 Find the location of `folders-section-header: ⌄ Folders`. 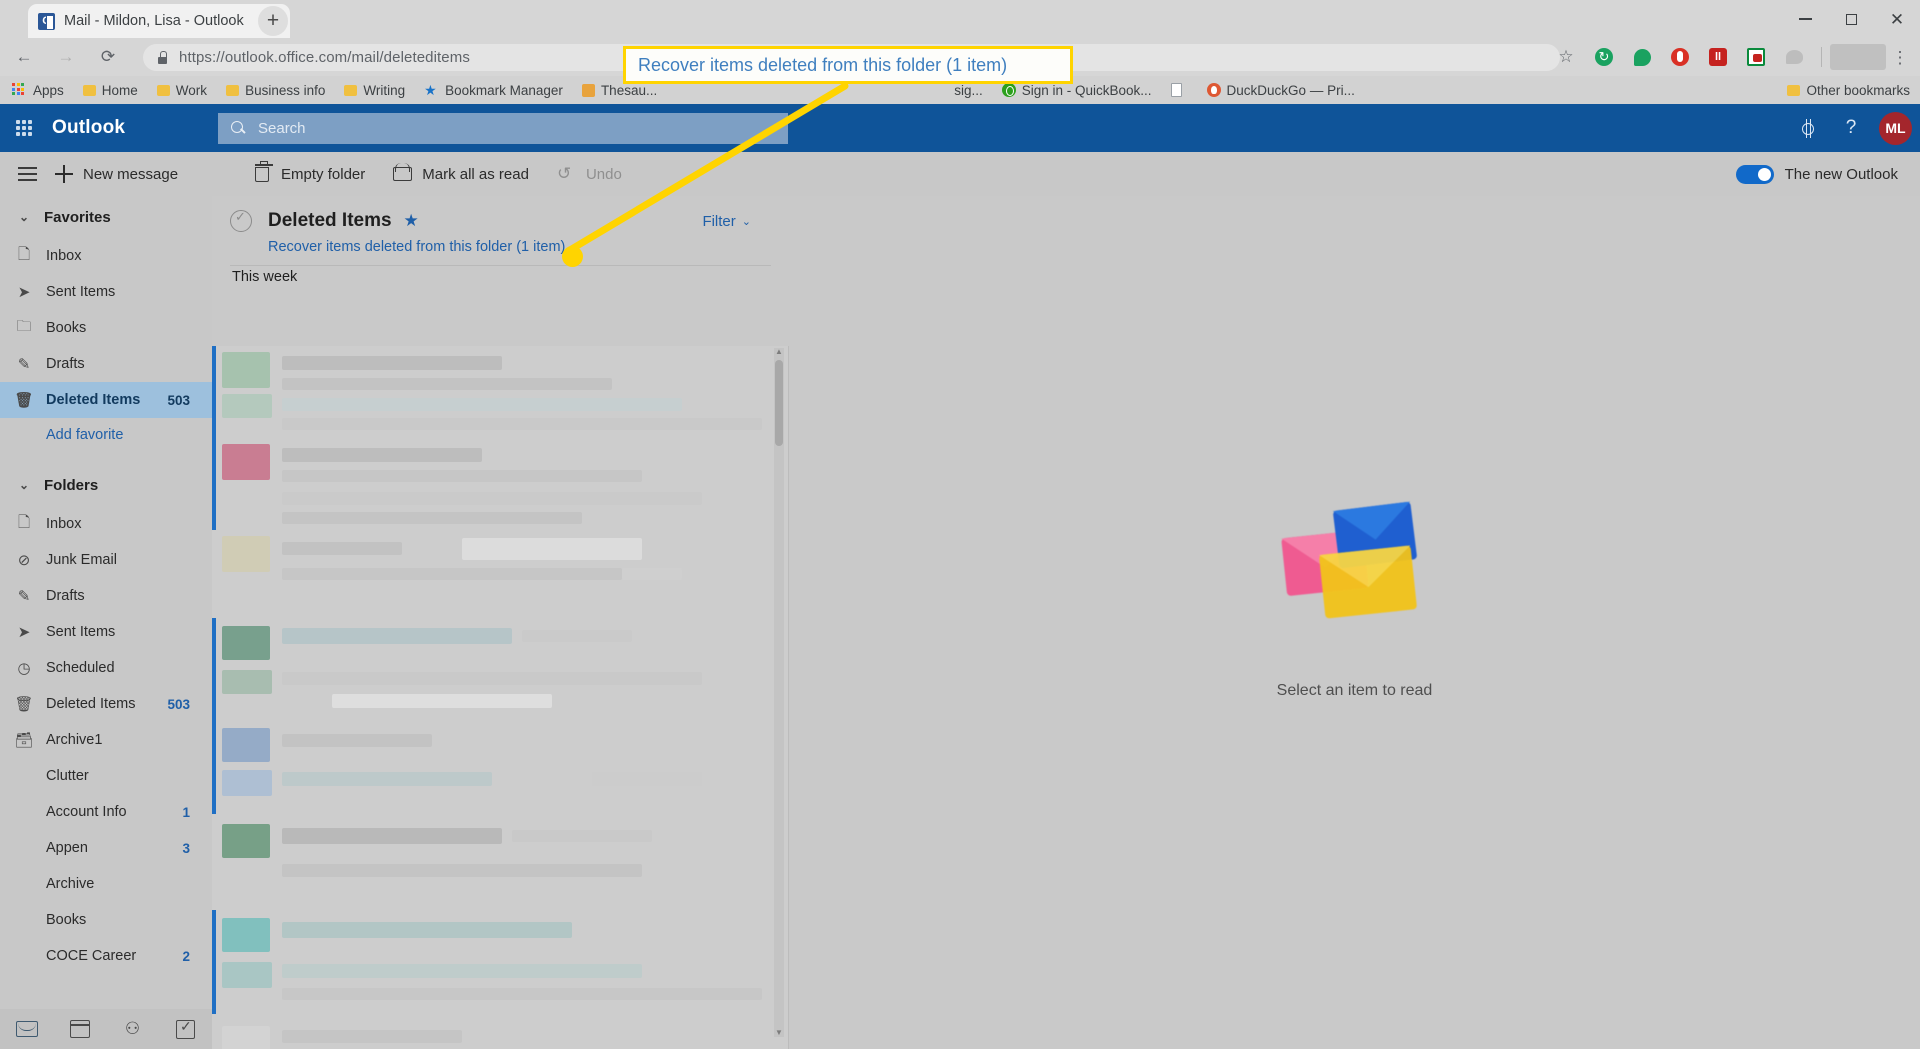

folders-section-header: ⌄ Folders is located at coordinates (106, 485).